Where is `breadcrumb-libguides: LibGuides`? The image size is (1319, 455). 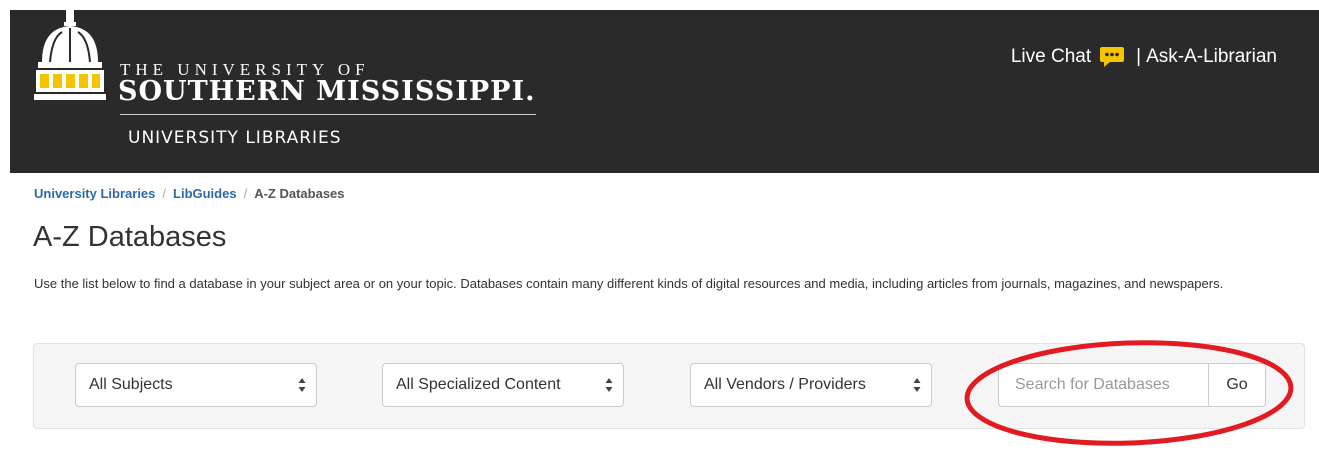
breadcrumb-libguides: LibGuides is located at coordinates (205, 193).